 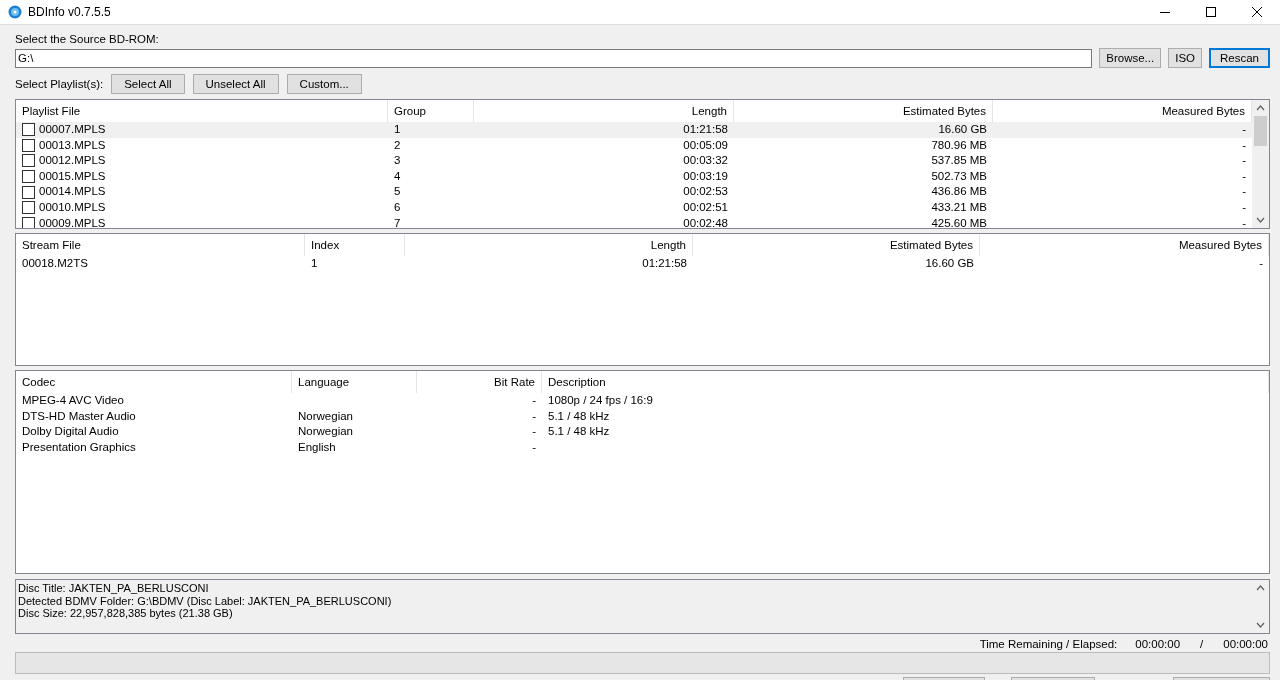 I want to click on playlist-label: Select Playlist(s):, so click(x=59, y=84).